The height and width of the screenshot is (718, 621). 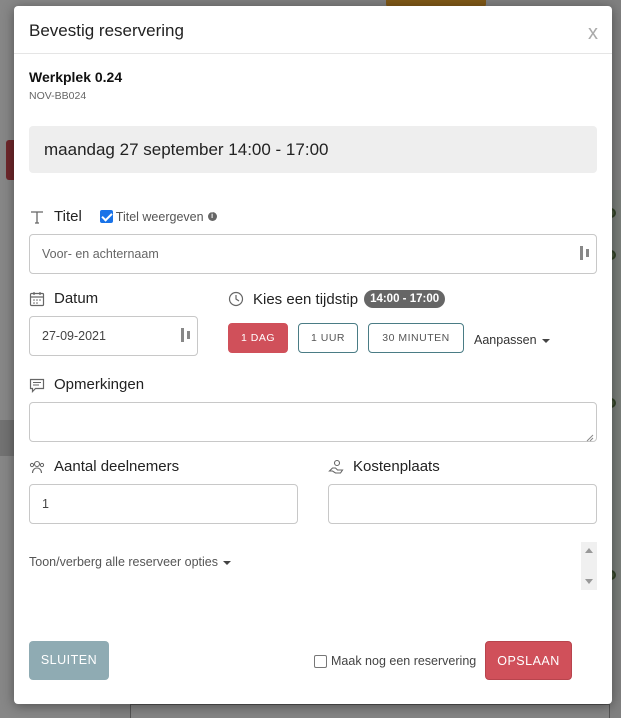 What do you see at coordinates (505, 340) in the screenshot?
I see `customize-label: Aanpassen` at bounding box center [505, 340].